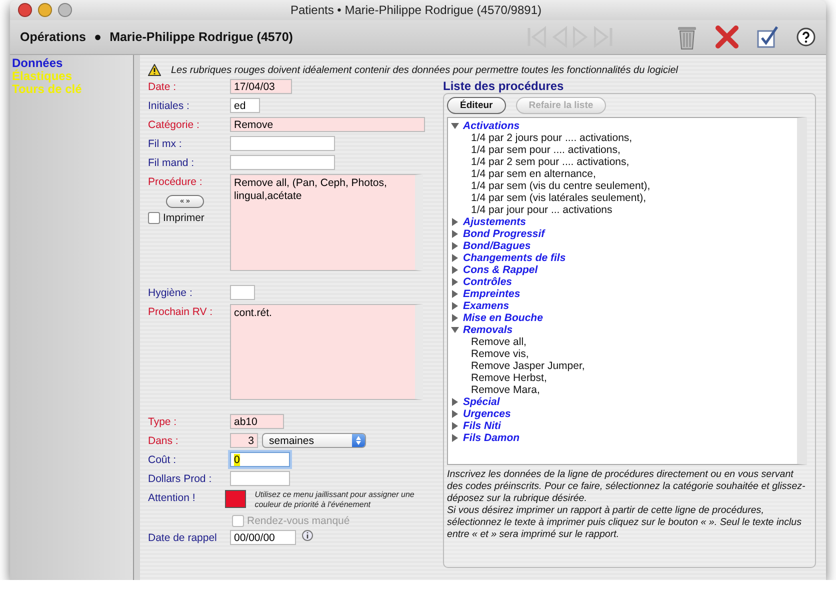 The image size is (836, 597). What do you see at coordinates (624, 366) in the screenshot?
I see `tree-item: Remove Jasper Jumper,` at bounding box center [624, 366].